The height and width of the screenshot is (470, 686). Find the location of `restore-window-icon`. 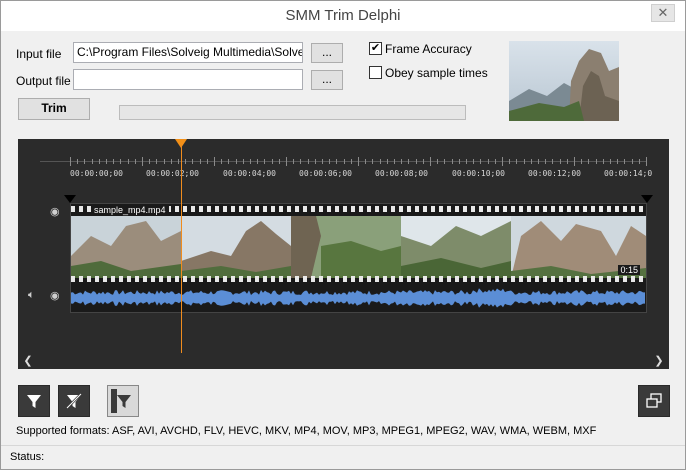

restore-window-icon is located at coordinates (654, 400).